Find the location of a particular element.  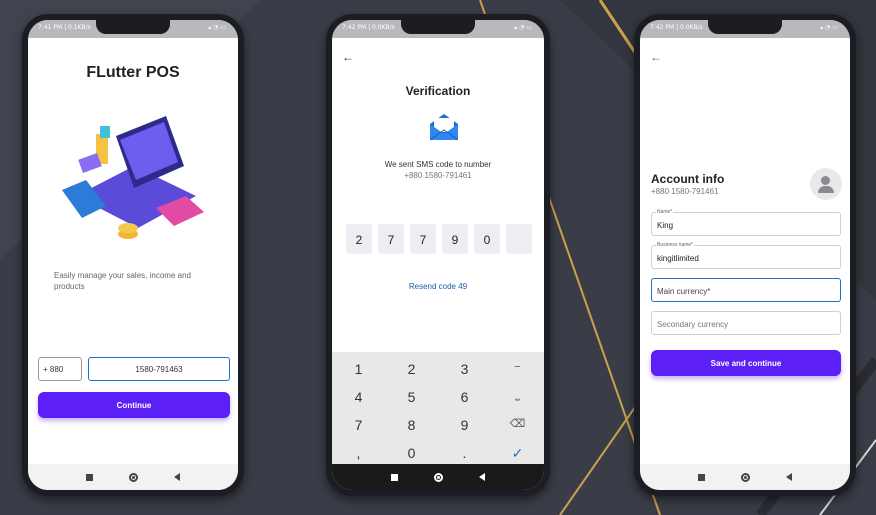

key-7: 7 is located at coordinates (358, 426).